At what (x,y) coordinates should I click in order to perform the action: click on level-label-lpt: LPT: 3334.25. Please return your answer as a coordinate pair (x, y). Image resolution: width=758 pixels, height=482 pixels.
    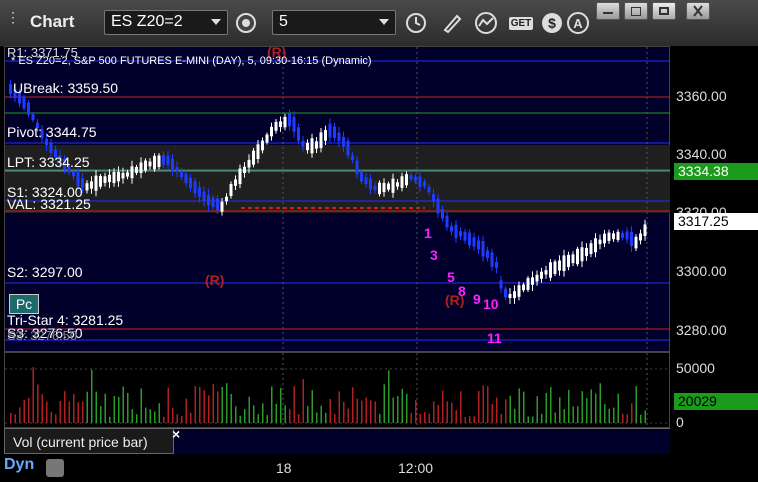
    Looking at the image, I should click on (48, 162).